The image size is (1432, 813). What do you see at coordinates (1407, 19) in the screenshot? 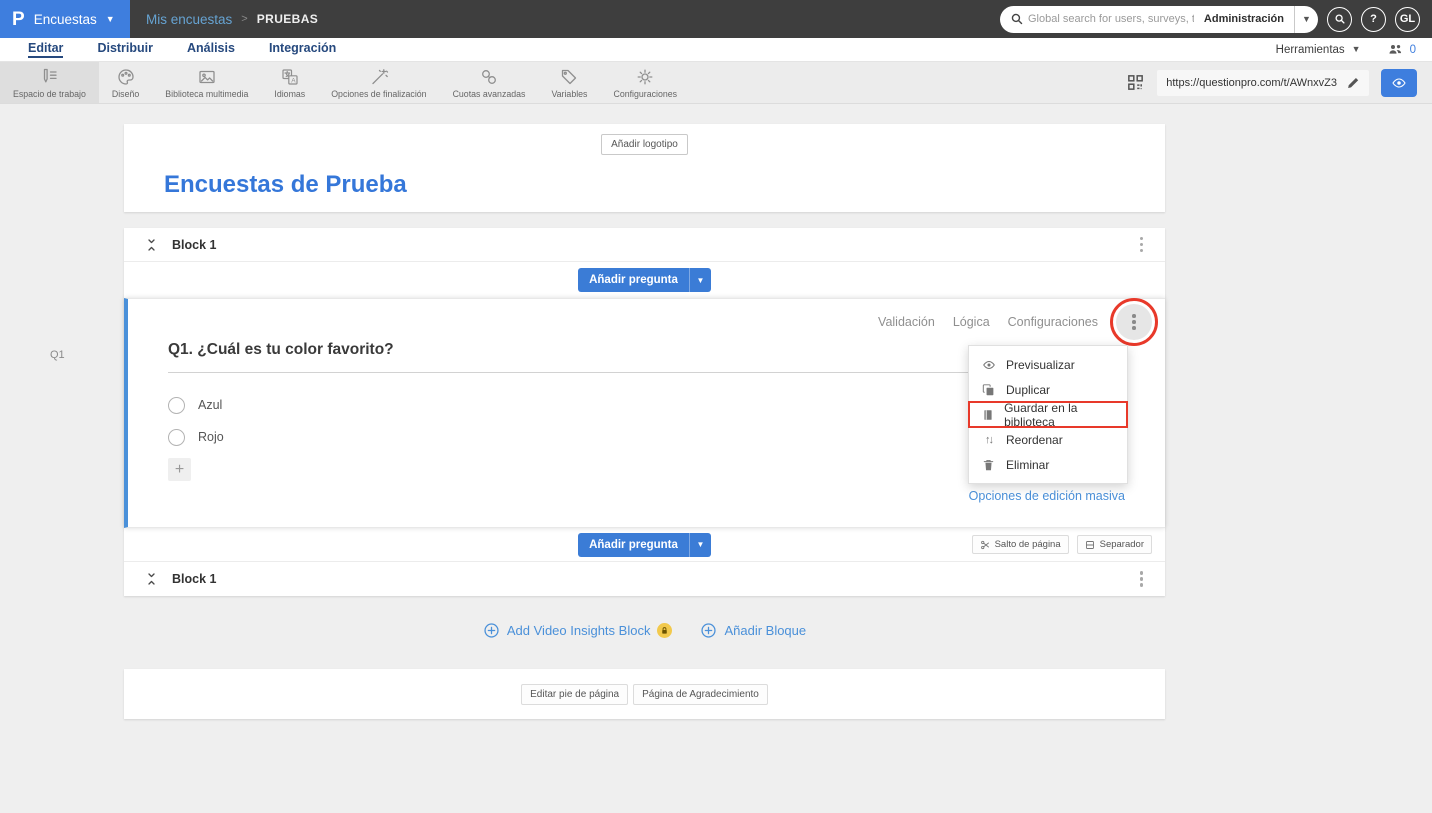
I see `avatar: GL` at bounding box center [1407, 19].